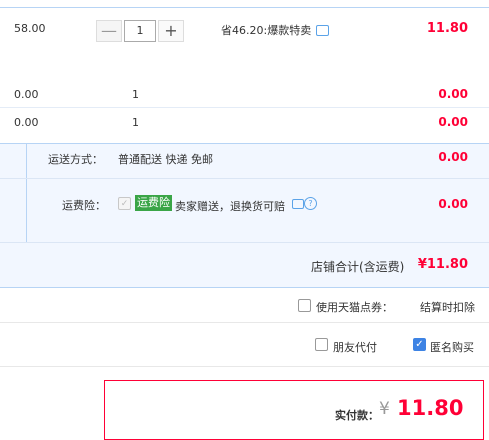 The image size is (489, 440). What do you see at coordinates (447, 28) in the screenshot?
I see `item-subtotal: 11.80` at bounding box center [447, 28].